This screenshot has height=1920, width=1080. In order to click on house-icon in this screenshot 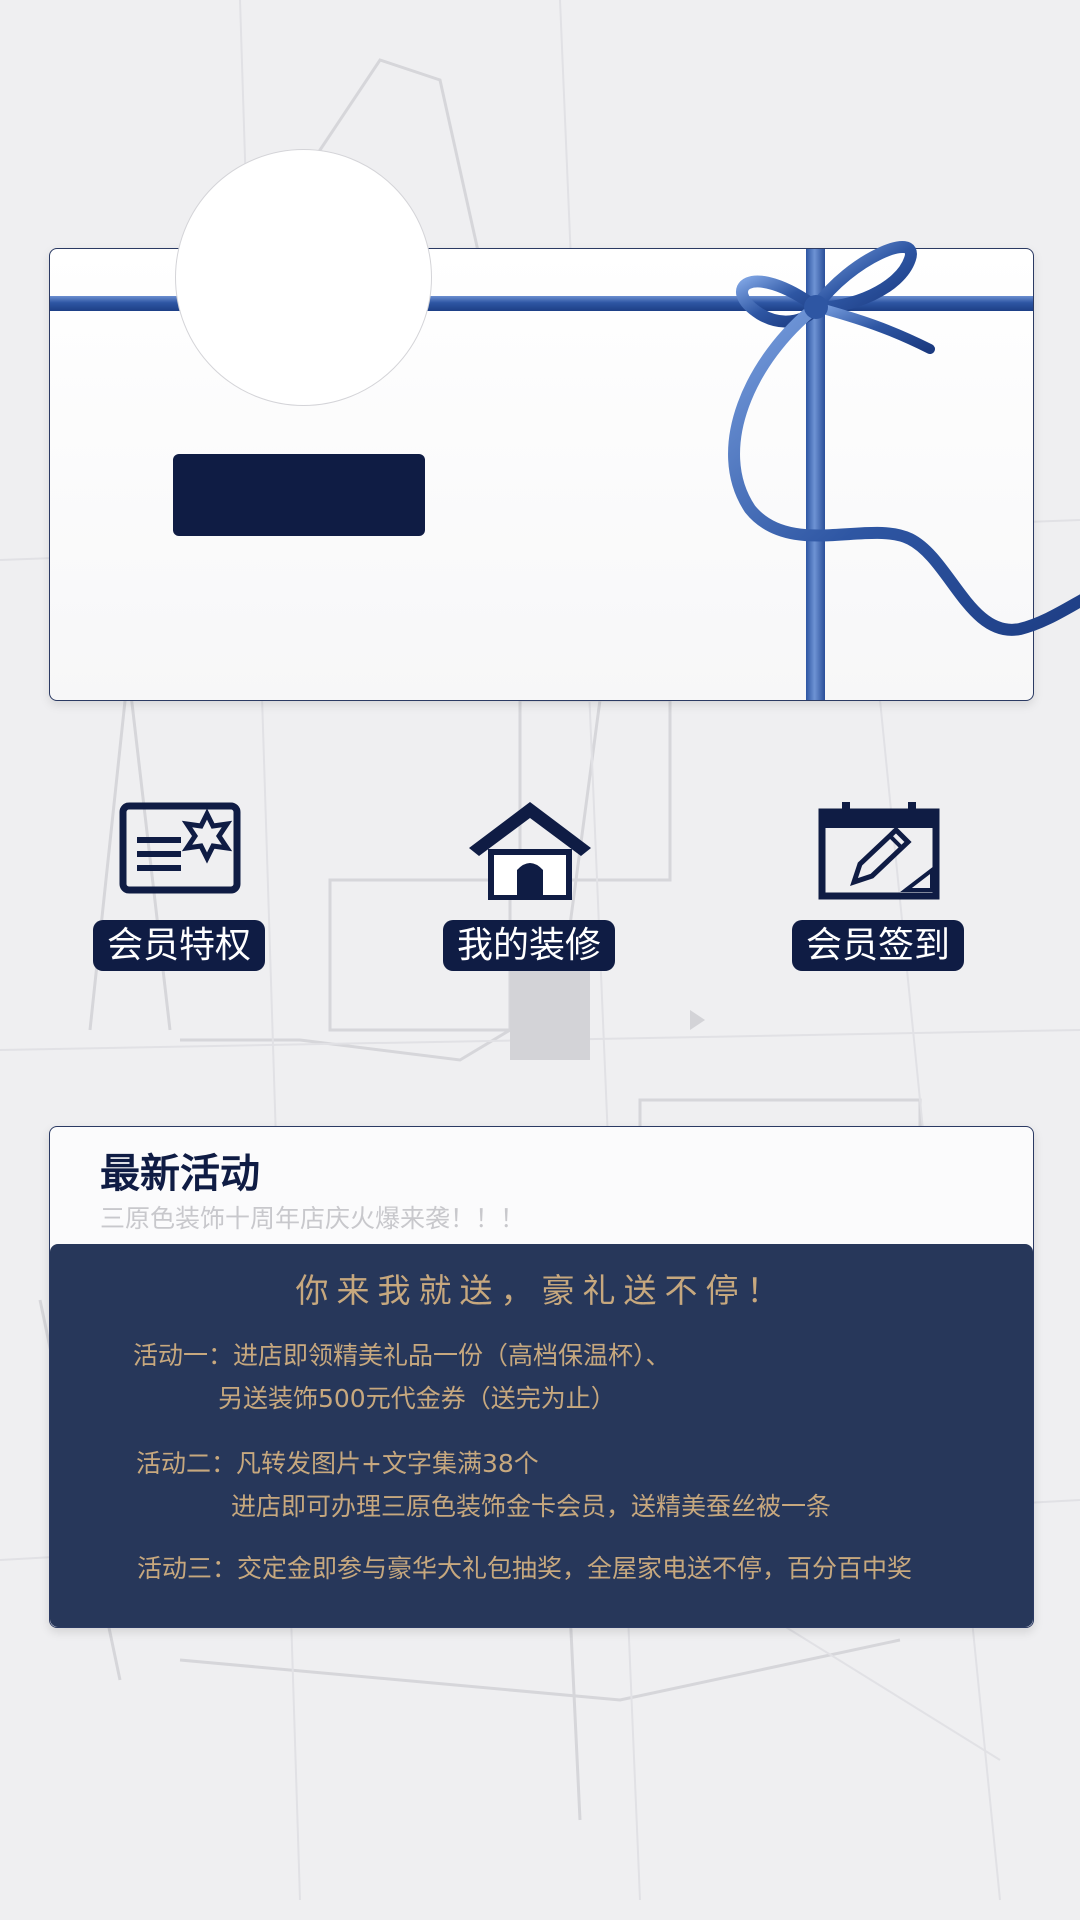, I will do `click(530, 851)`.